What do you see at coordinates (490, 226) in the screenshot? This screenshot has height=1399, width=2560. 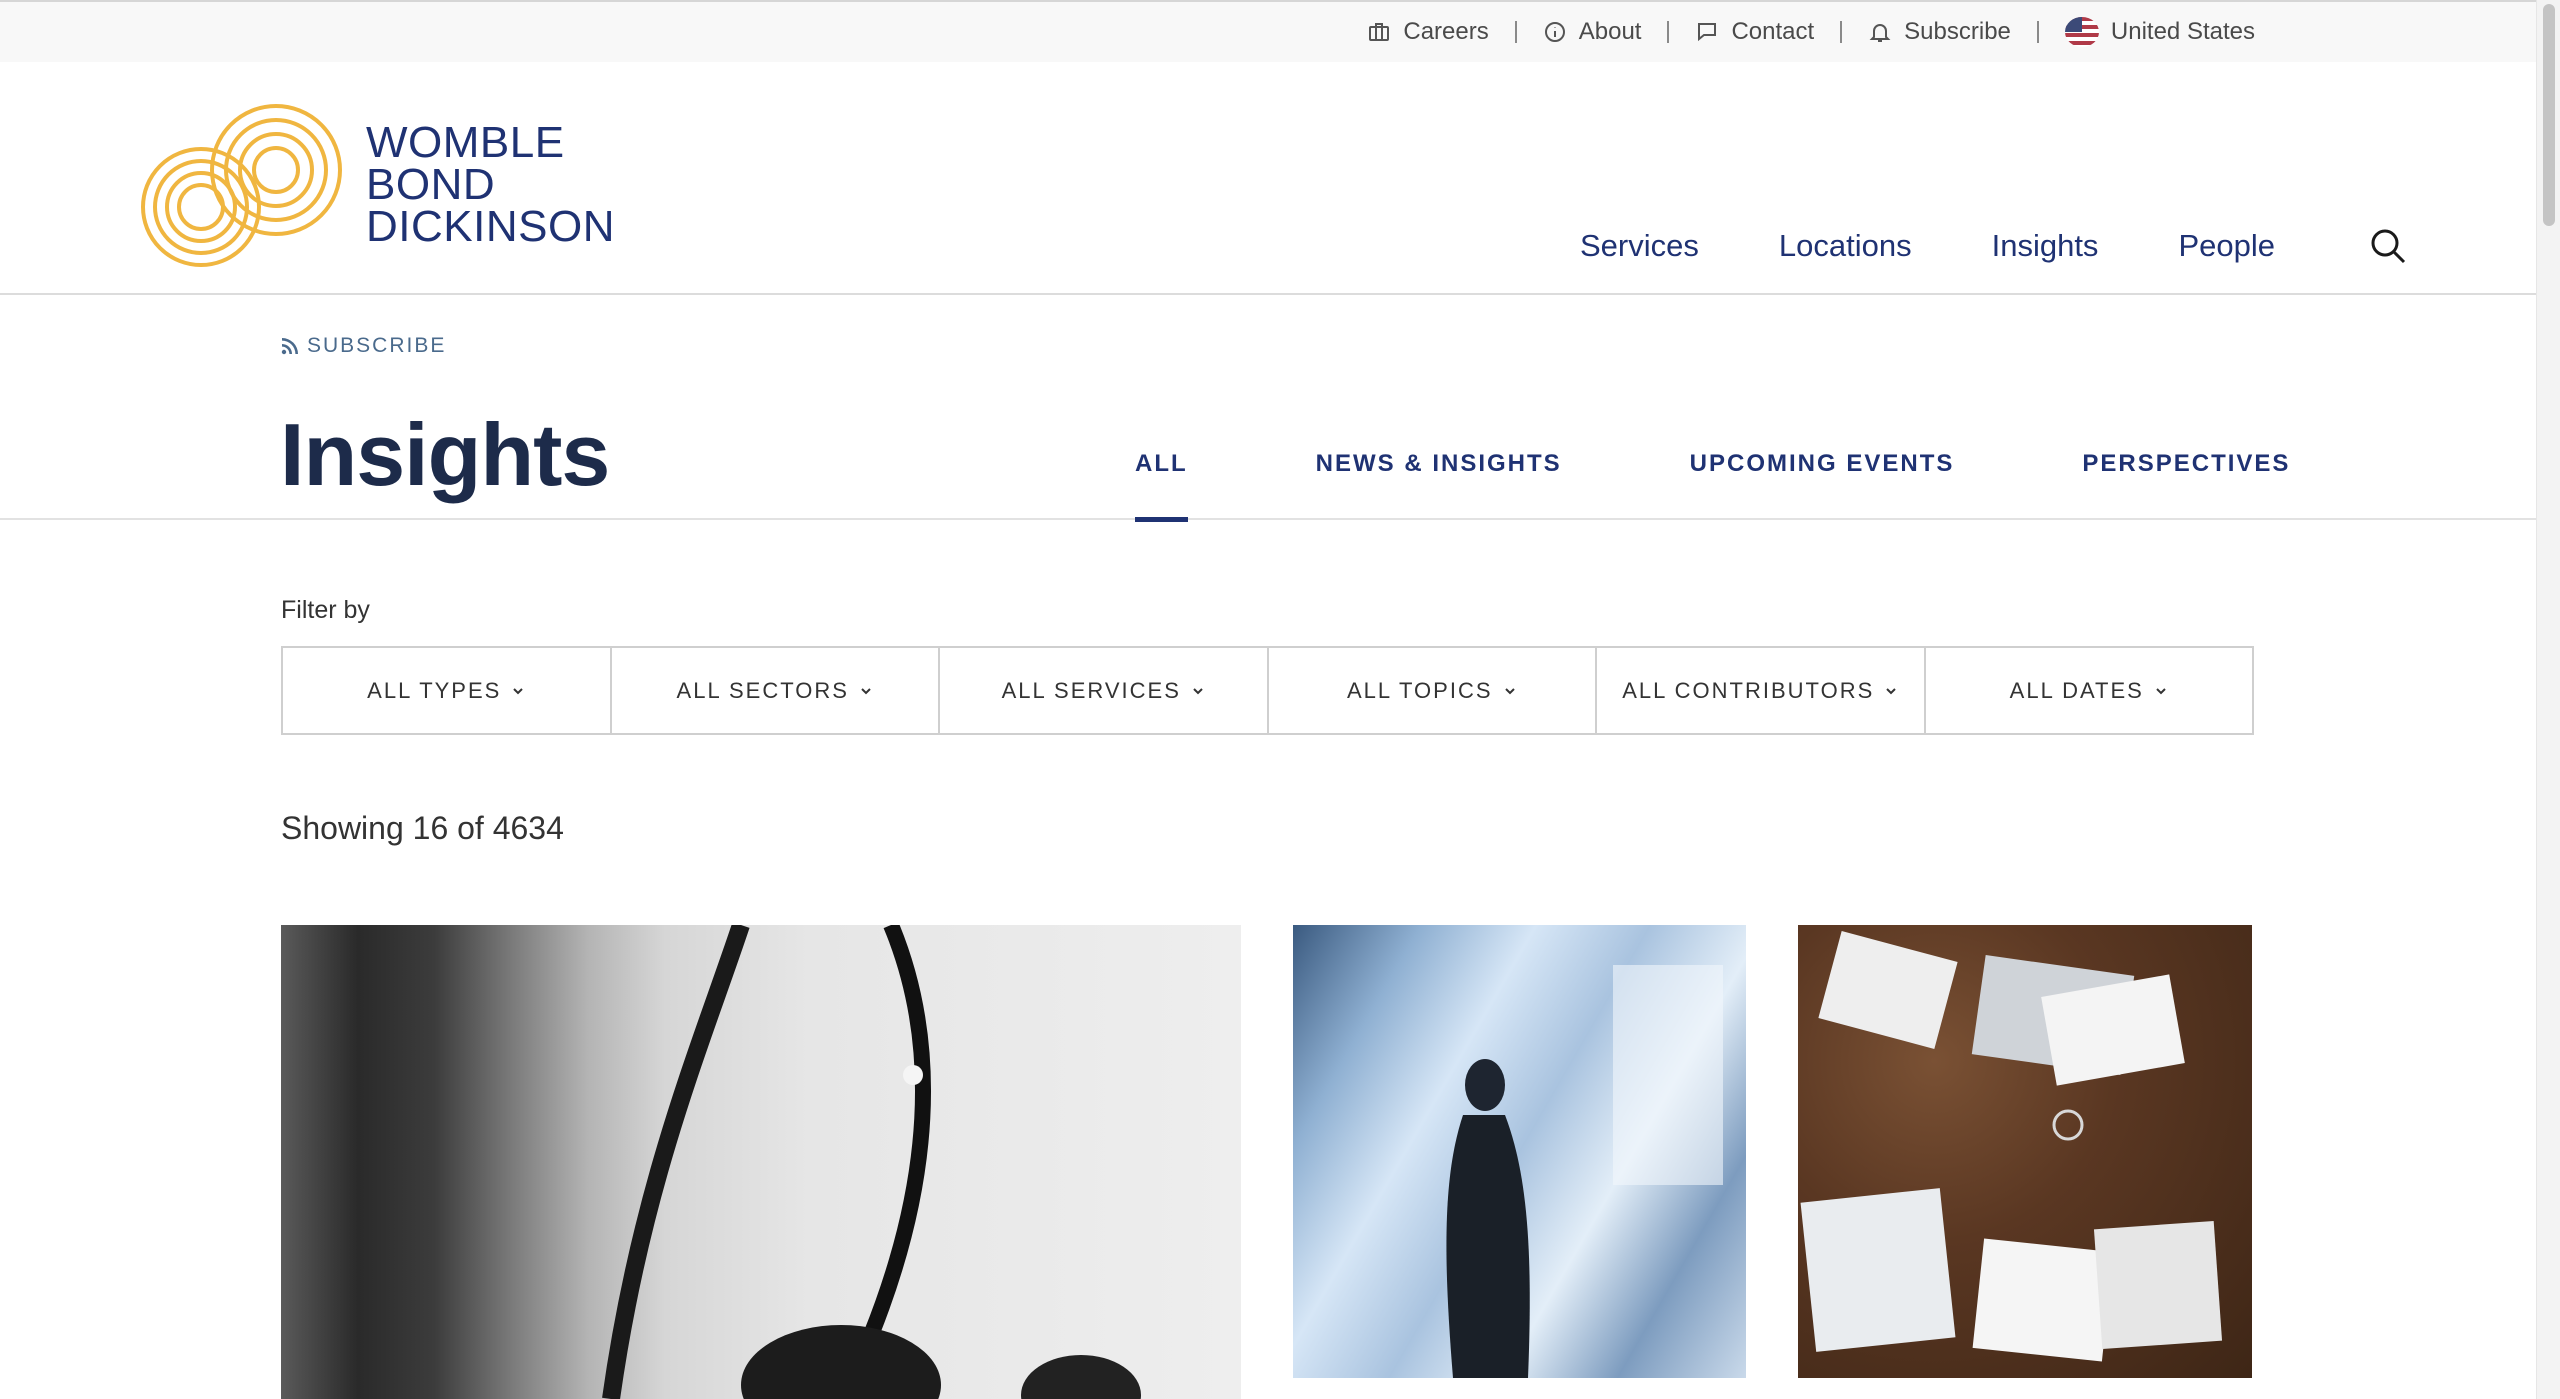 I see `logo-line-3: DICKINSON` at bounding box center [490, 226].